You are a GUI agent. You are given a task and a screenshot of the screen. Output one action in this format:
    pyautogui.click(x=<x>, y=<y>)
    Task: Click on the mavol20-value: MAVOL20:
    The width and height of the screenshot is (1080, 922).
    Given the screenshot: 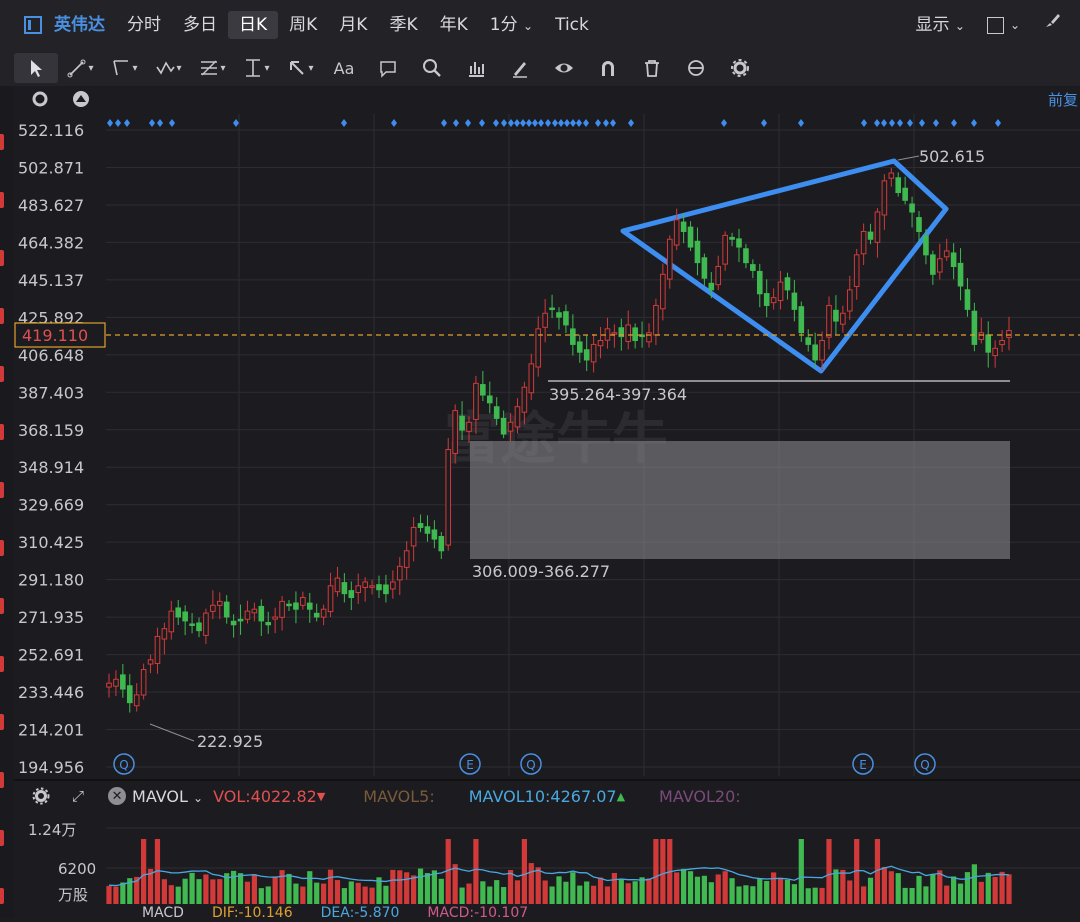 What is the action you would take?
    pyautogui.click(x=700, y=796)
    